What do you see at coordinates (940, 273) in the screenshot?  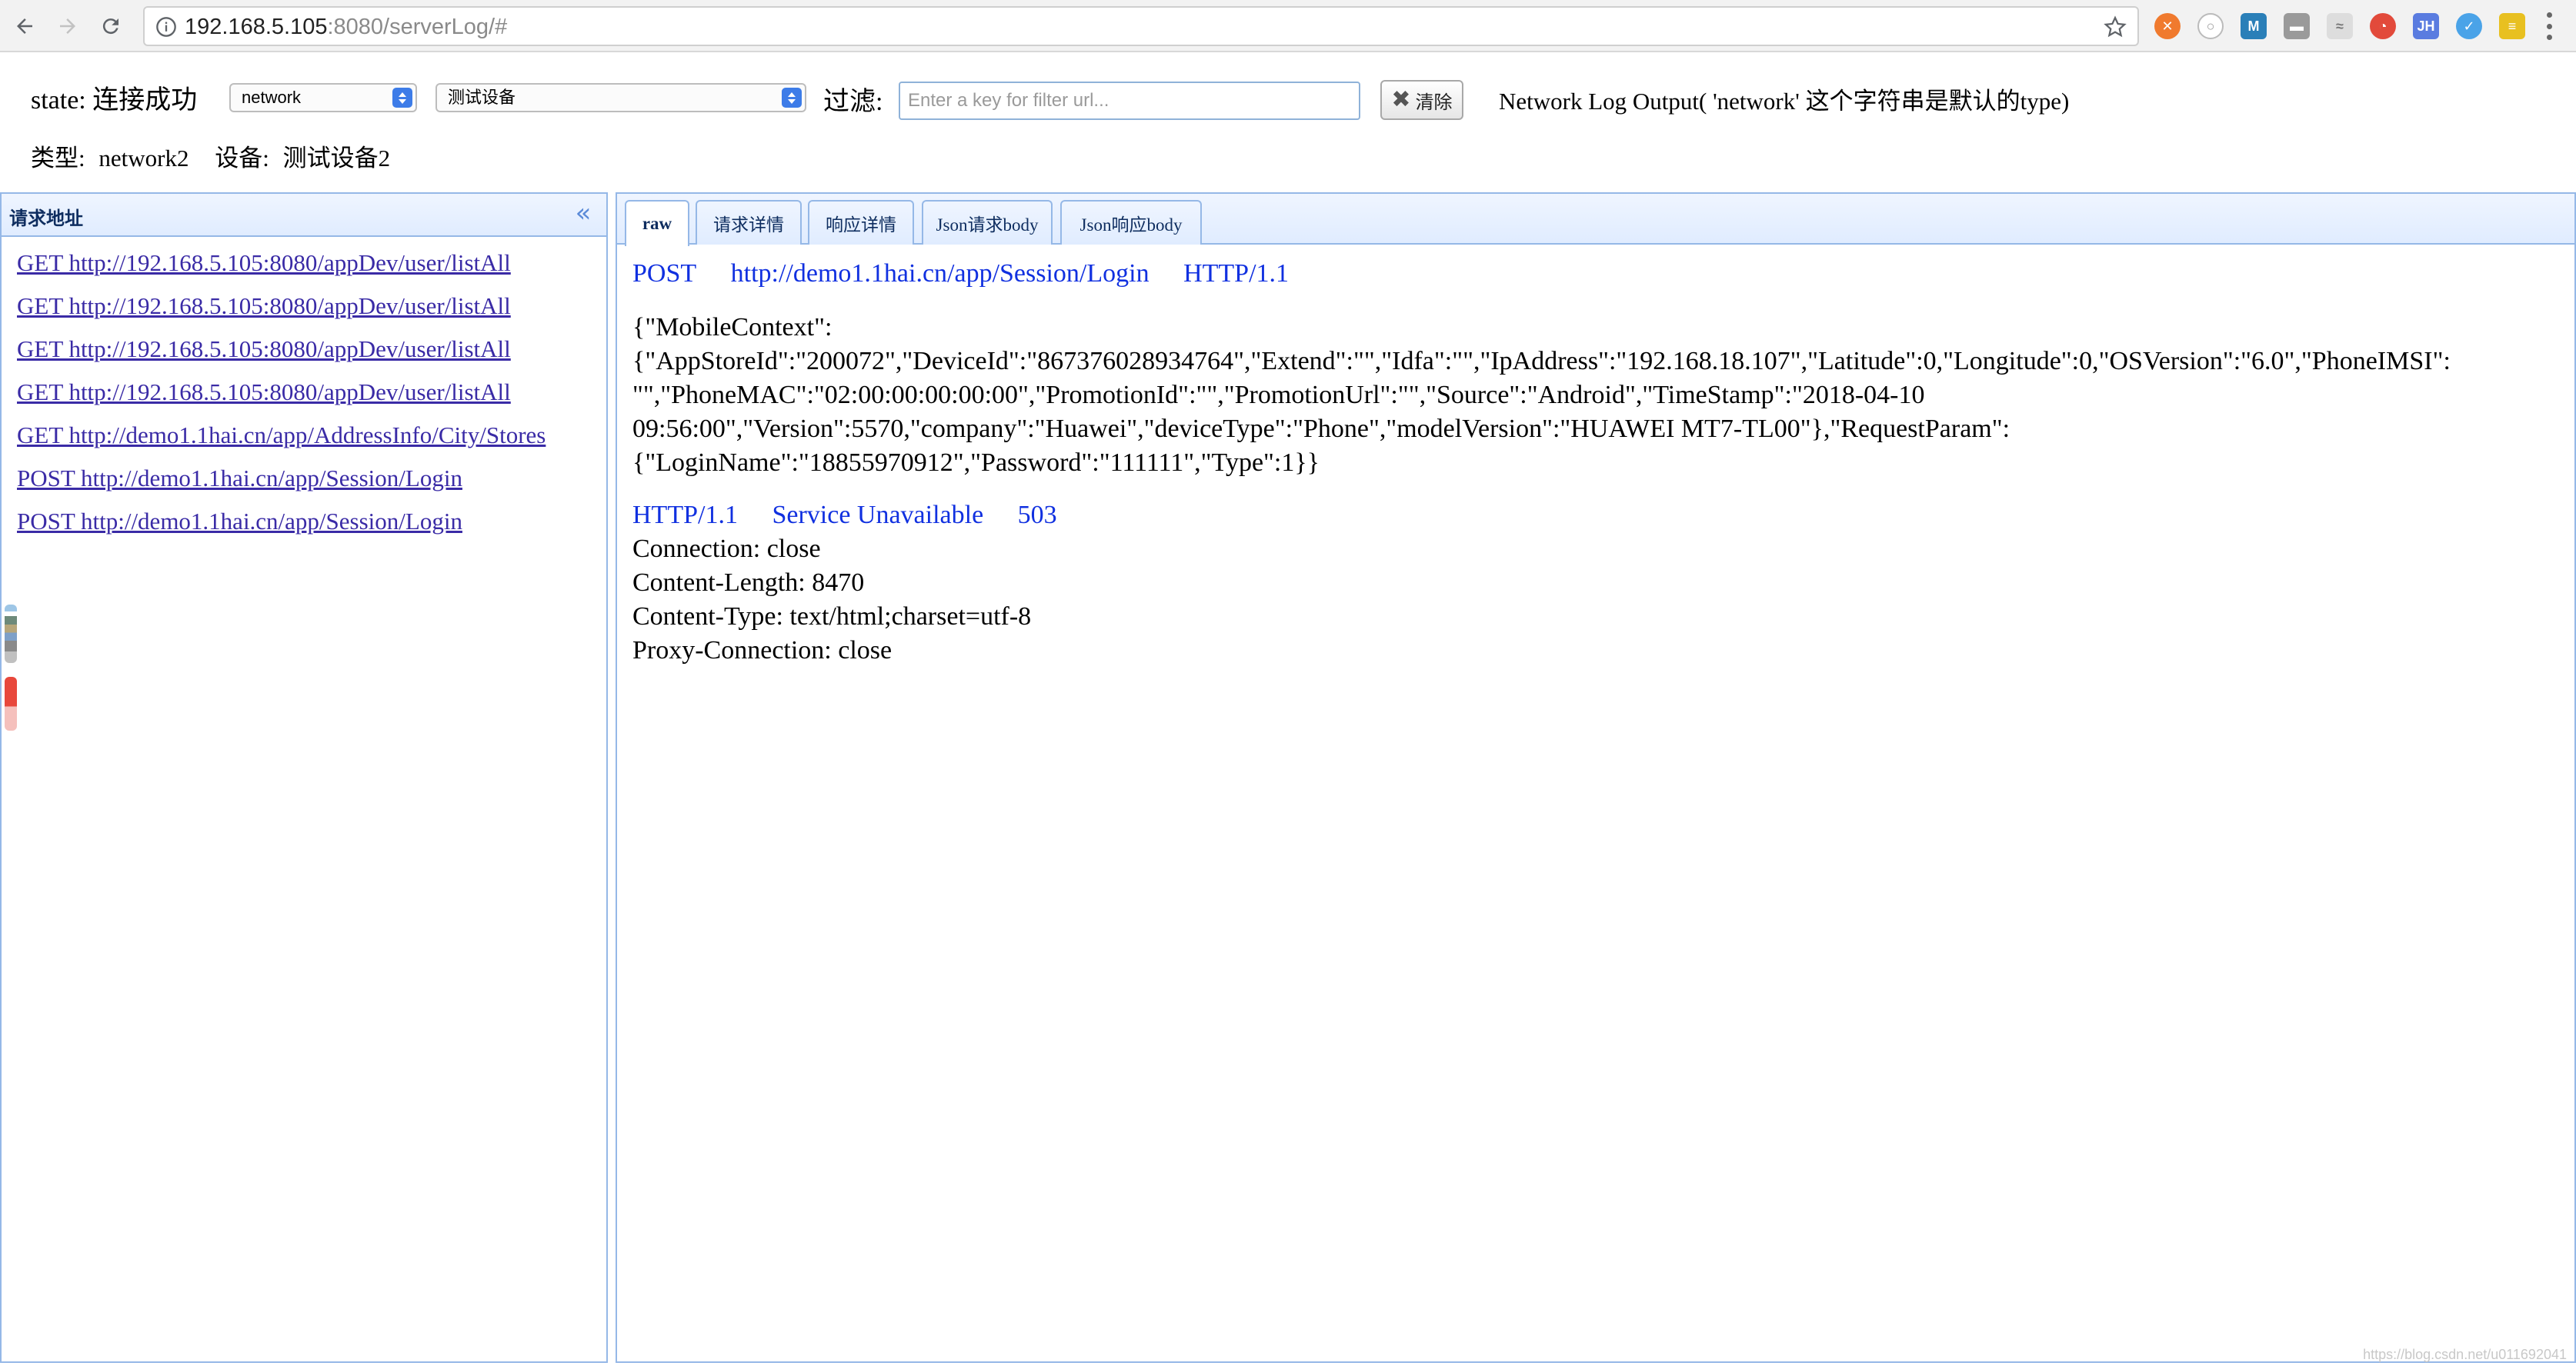 I see `request-url: http://demo1.1hai.cn/app/Session/Login` at bounding box center [940, 273].